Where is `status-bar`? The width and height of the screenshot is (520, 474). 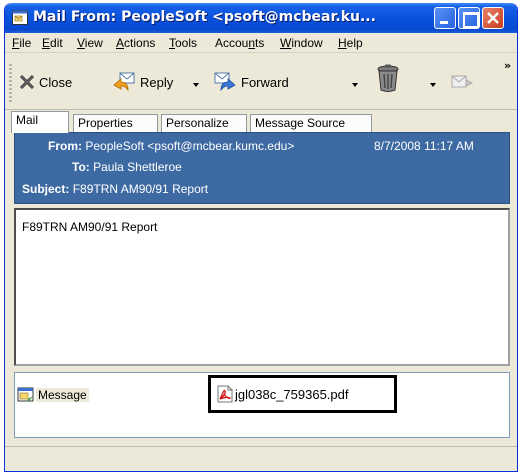 status-bar is located at coordinates (261, 458).